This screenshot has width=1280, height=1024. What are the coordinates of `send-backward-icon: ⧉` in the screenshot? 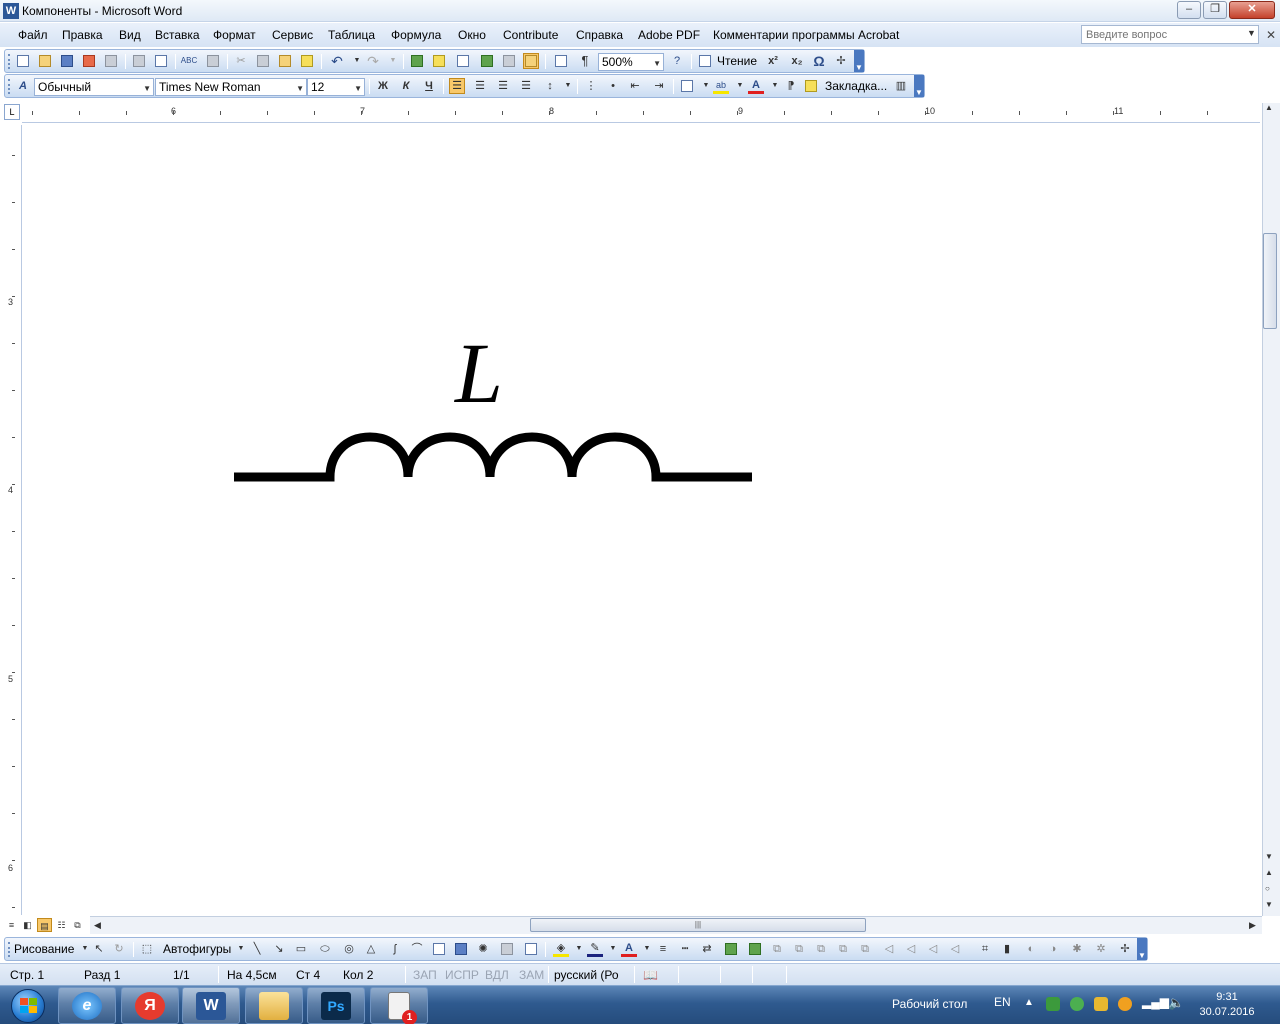 It's located at (843, 949).